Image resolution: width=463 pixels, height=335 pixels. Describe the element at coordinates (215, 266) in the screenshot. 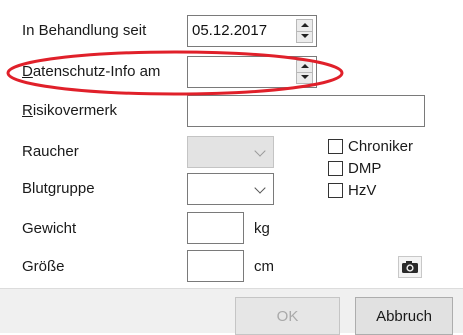

I see `groesse-input` at that location.